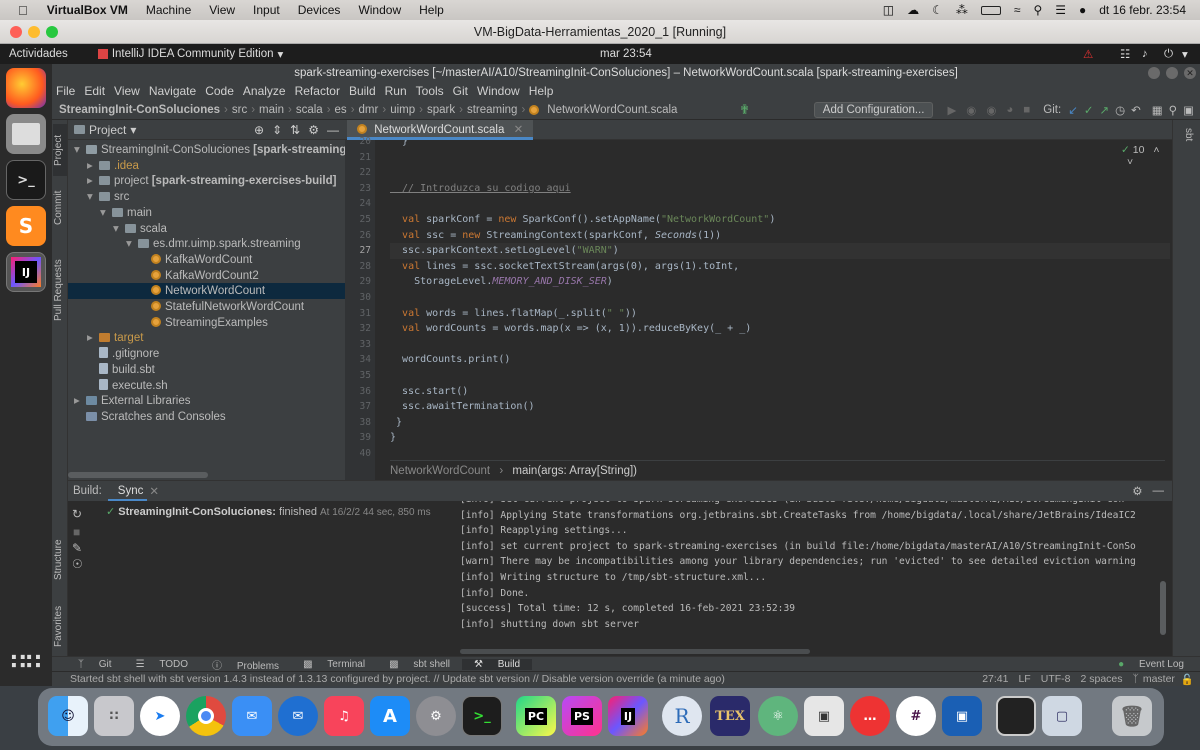 The width and height of the screenshot is (1200, 750). Describe the element at coordinates (318, 91) in the screenshot. I see `menu-refactor: Refactor` at that location.